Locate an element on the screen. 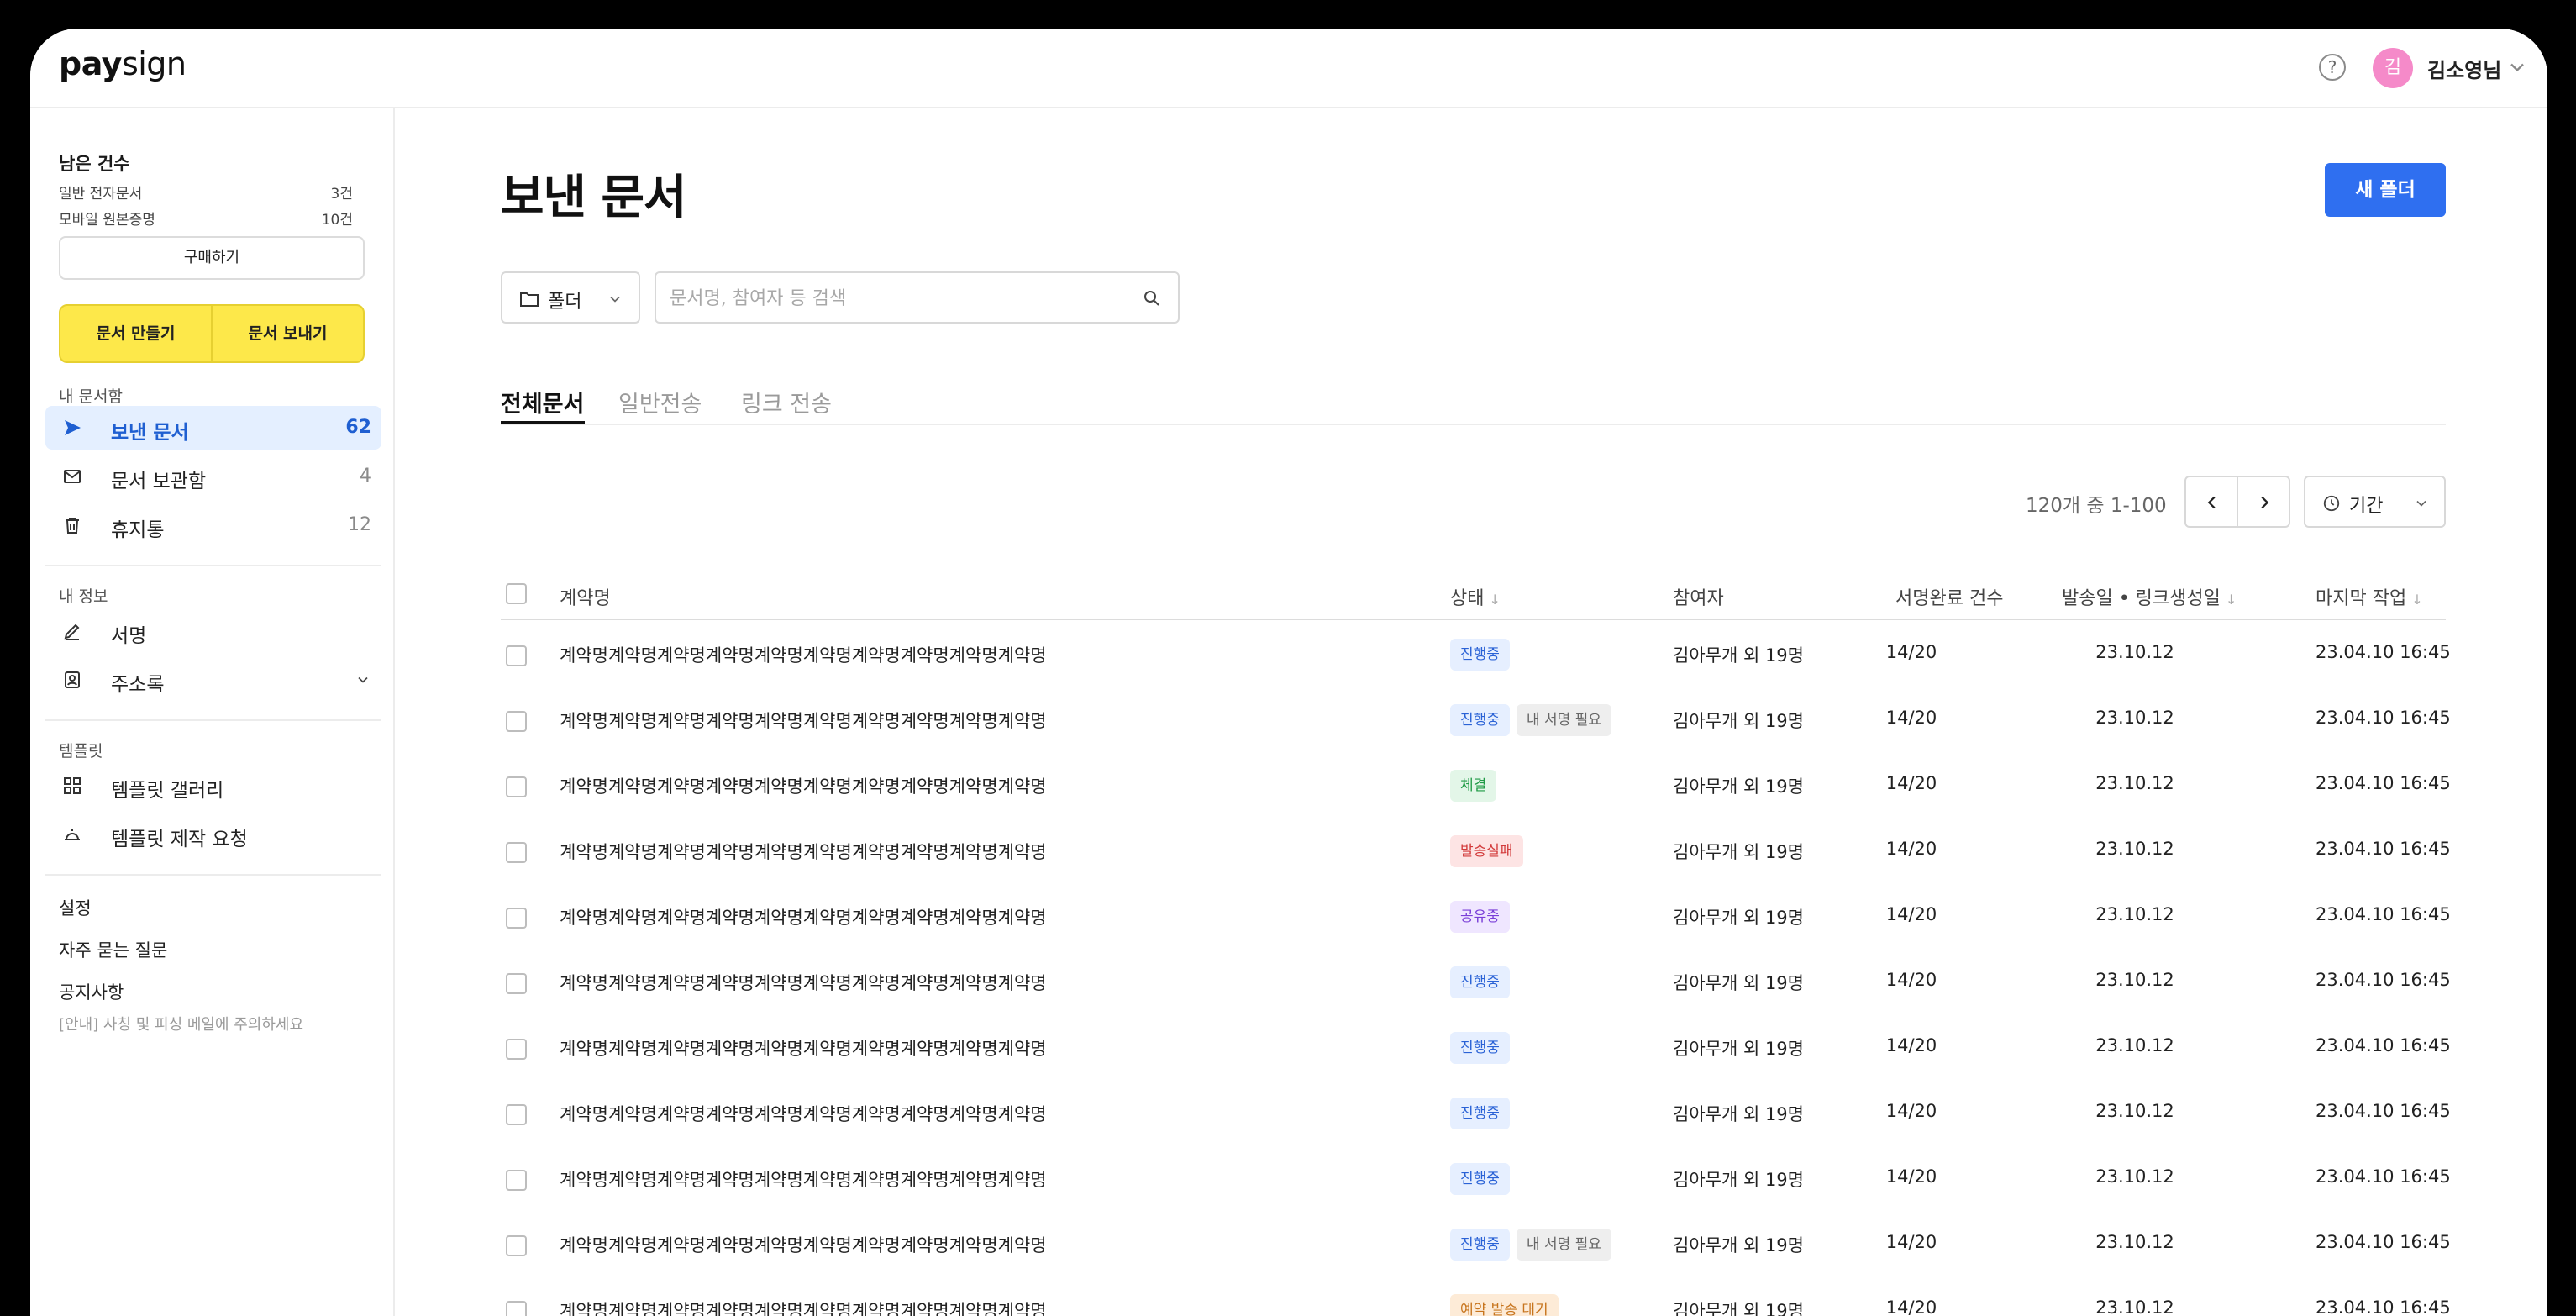  avatar: 김 is located at coordinates (2393, 68).